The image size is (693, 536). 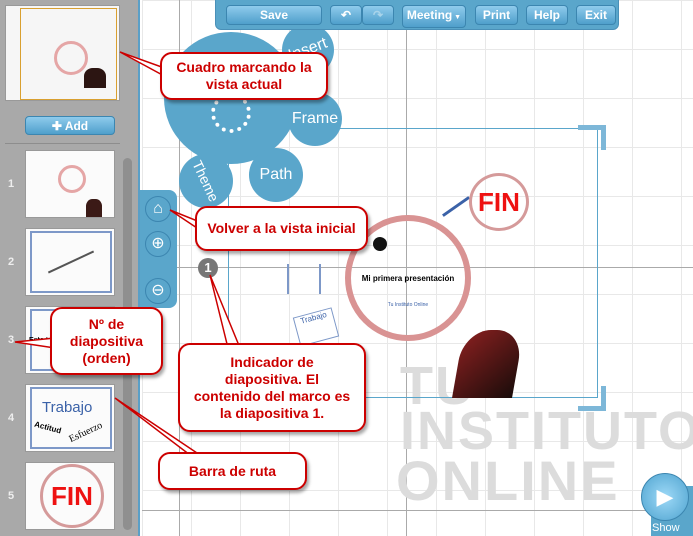 What do you see at coordinates (244, 76) in the screenshot?
I see `callout-current-view: Cuadro marcando la vista actual` at bounding box center [244, 76].